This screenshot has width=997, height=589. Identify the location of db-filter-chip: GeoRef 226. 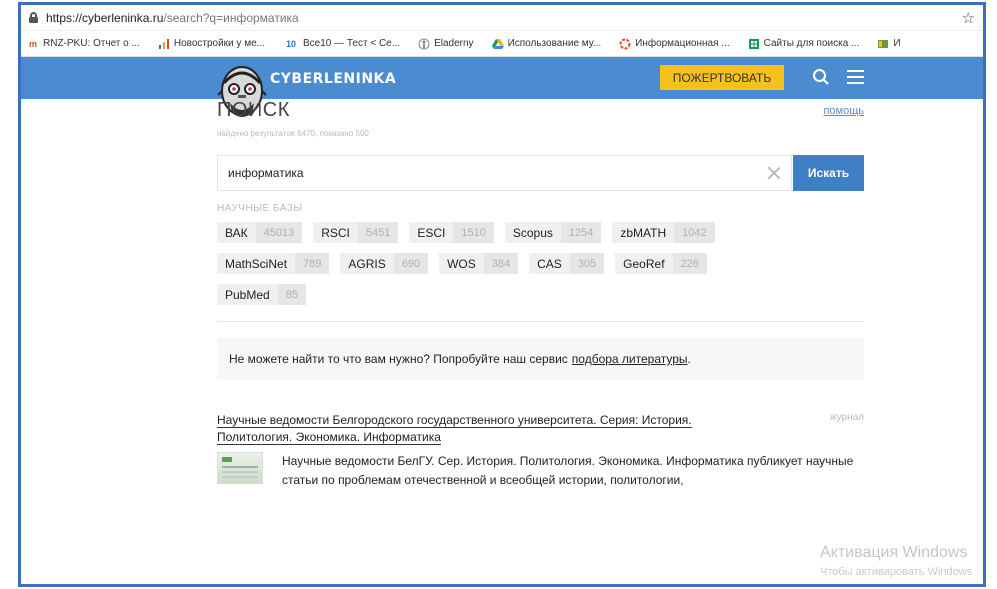
(661, 263).